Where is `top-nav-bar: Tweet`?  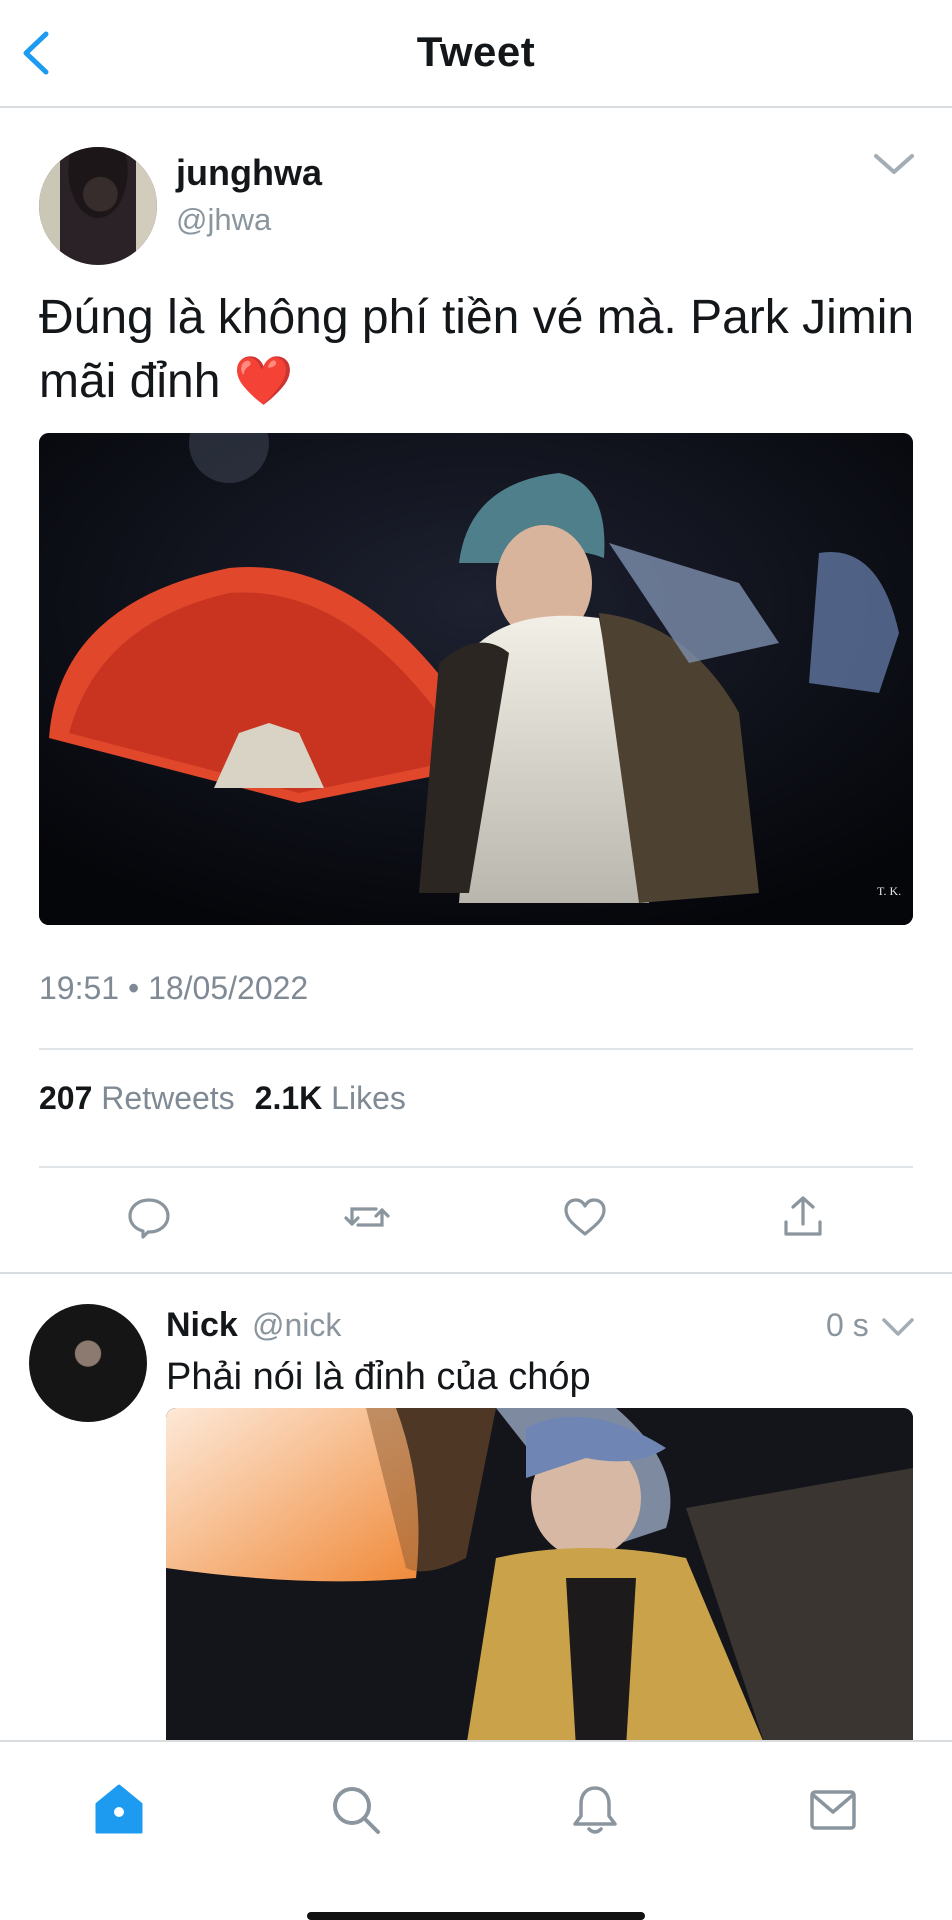 top-nav-bar: Tweet is located at coordinates (476, 54).